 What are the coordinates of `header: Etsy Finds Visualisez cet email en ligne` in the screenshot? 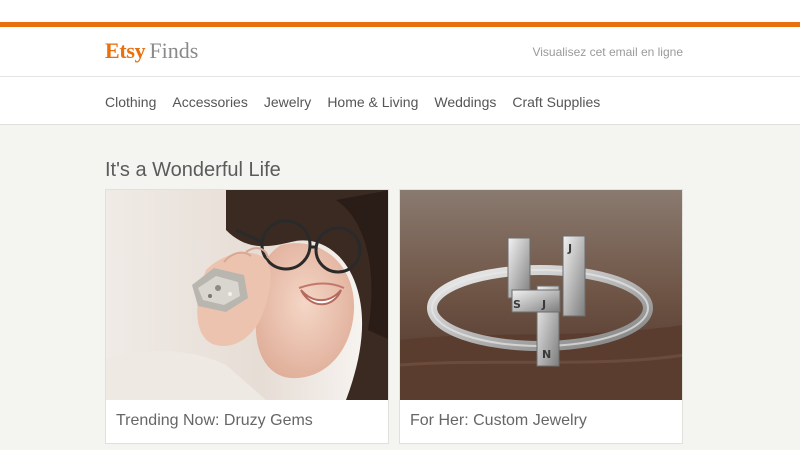 It's located at (400, 52).